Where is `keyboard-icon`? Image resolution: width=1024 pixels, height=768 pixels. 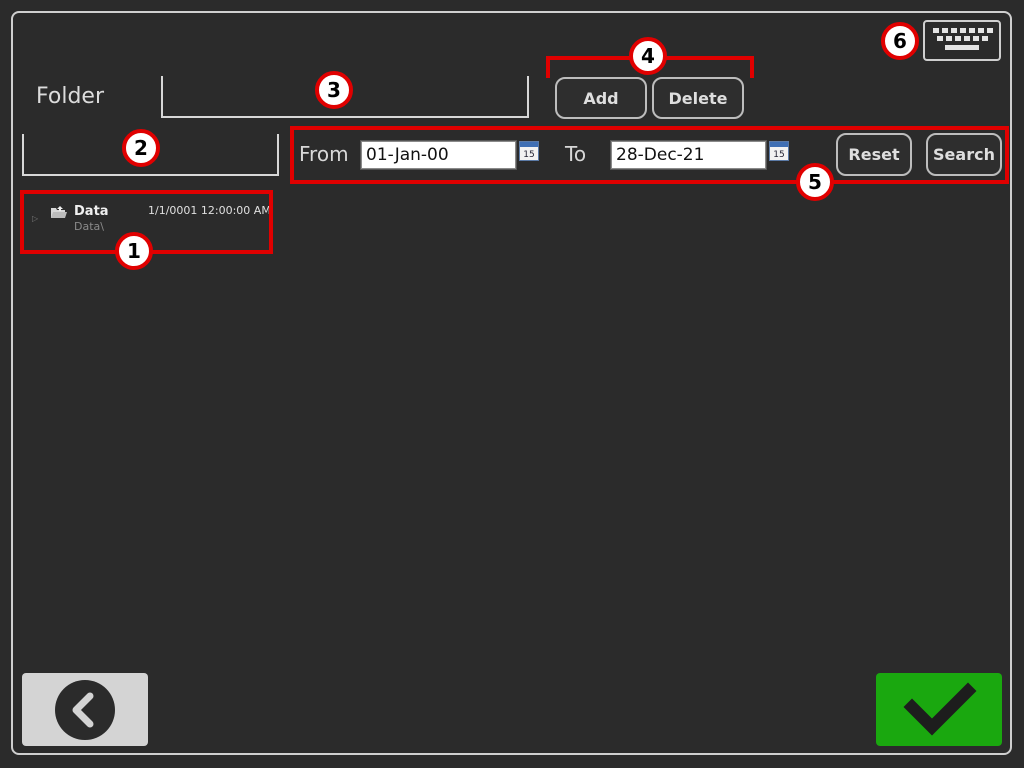 keyboard-icon is located at coordinates (963, 39).